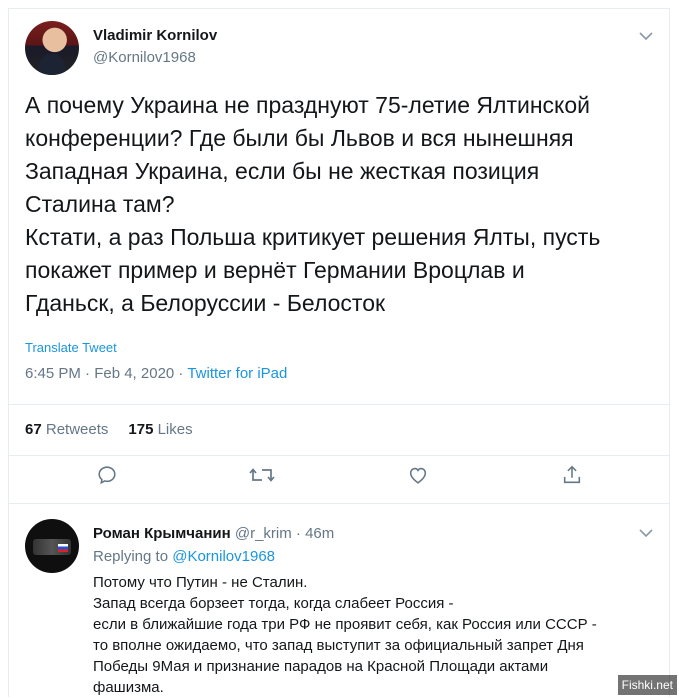 The width and height of the screenshot is (679, 698). I want to click on reply-author-avatar, so click(52, 546).